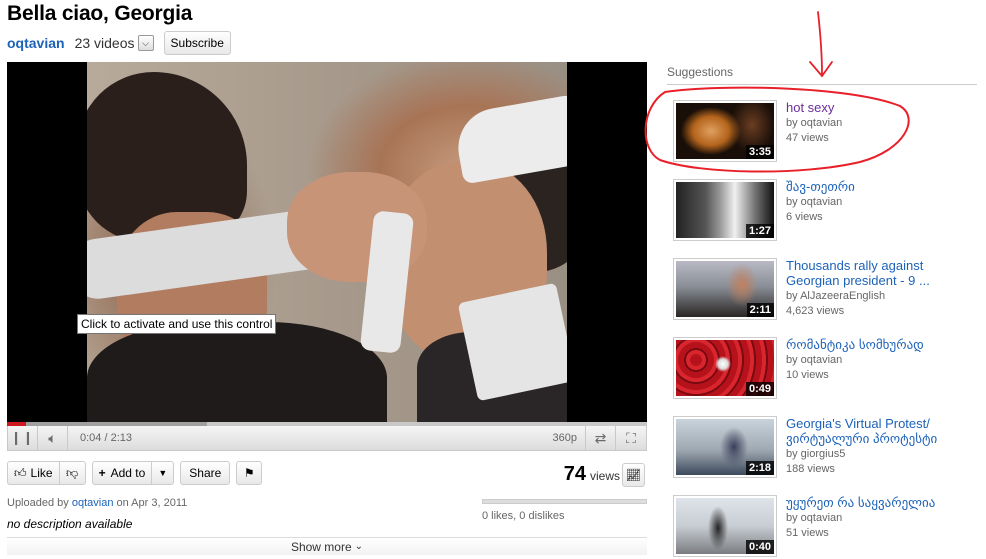  I want to click on show-more-label: Show more, so click(321, 546).